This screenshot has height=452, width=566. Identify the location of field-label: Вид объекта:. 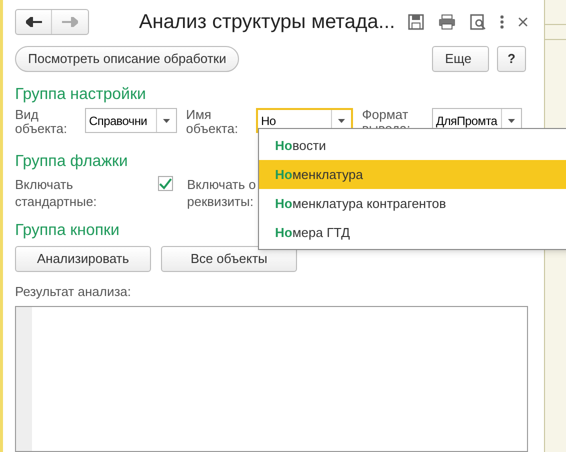
(41, 122).